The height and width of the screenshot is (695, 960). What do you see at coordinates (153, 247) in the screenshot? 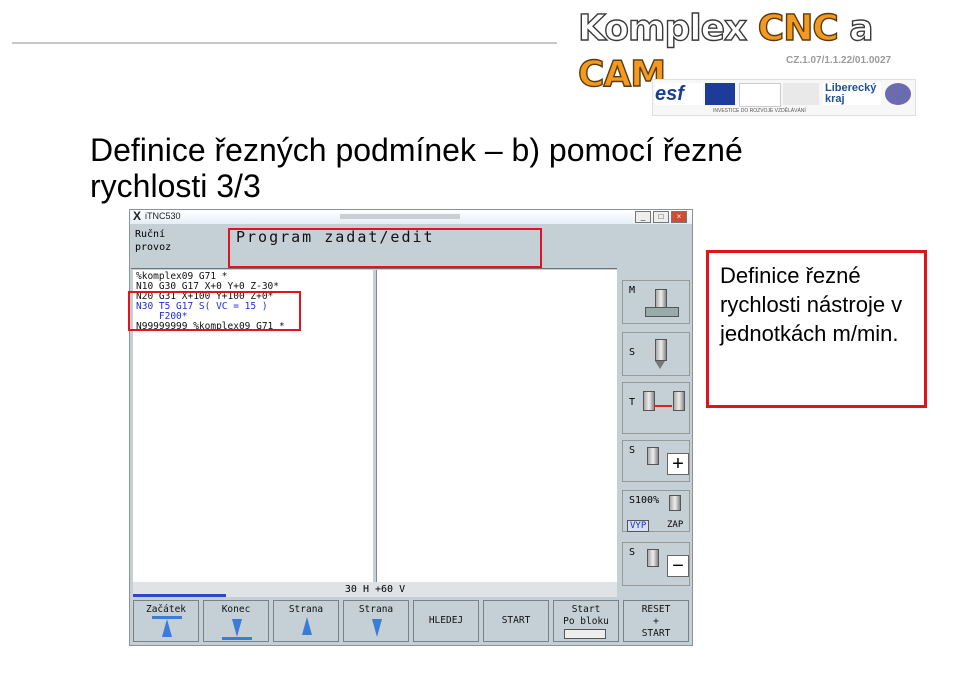
I see `mode-line-2: provoz` at bounding box center [153, 247].